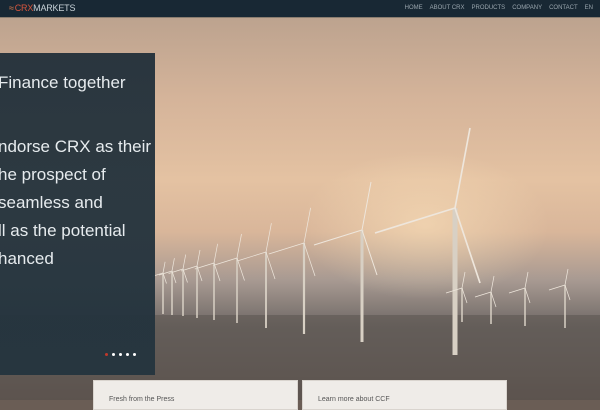 The width and height of the screenshot is (600, 410). Describe the element at coordinates (414, 8) in the screenshot. I see `nav-home: HOME` at that location.